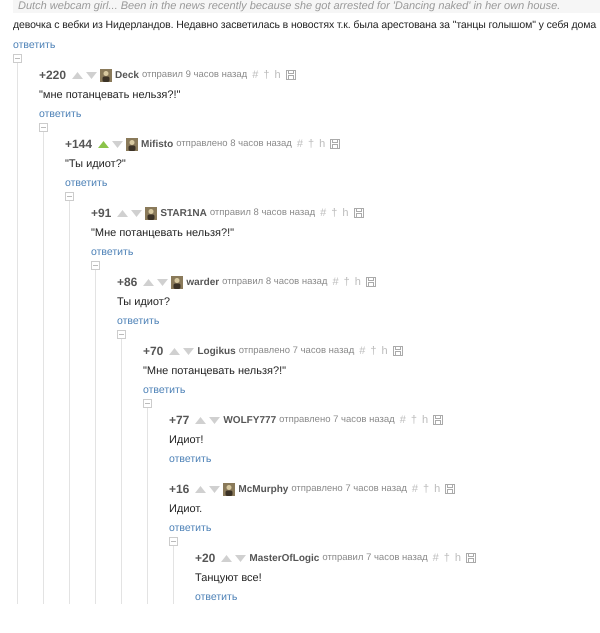  Describe the element at coordinates (127, 75) in the screenshot. I see `author-name: Deck` at that location.